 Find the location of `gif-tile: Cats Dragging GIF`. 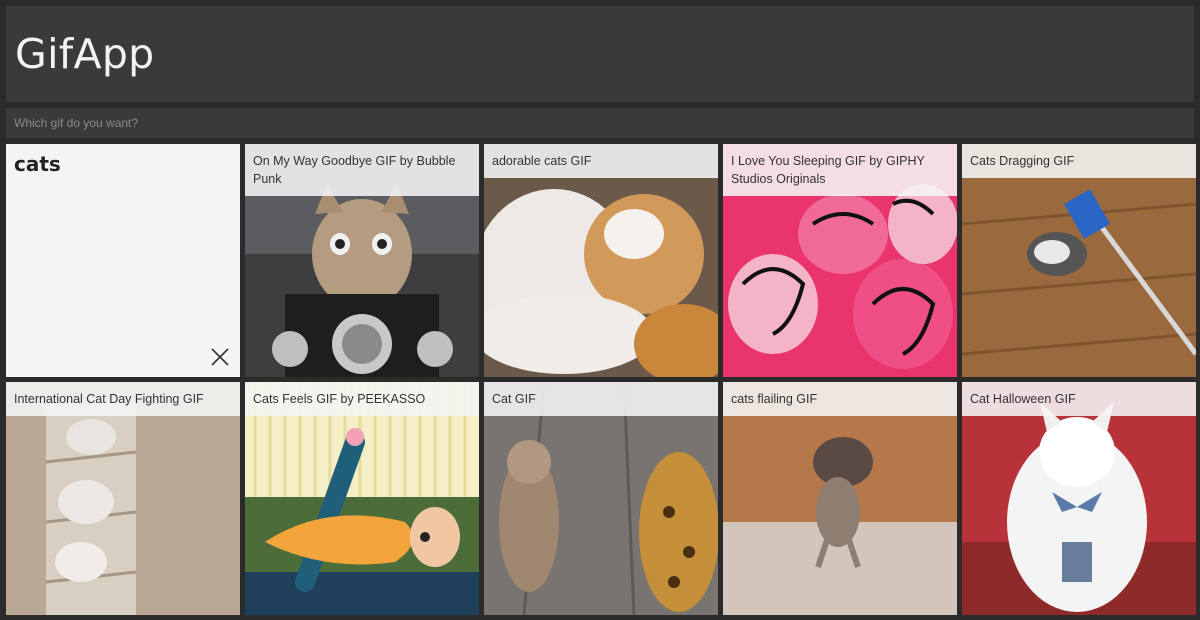

gif-tile: Cats Dragging GIF is located at coordinates (1079, 260).